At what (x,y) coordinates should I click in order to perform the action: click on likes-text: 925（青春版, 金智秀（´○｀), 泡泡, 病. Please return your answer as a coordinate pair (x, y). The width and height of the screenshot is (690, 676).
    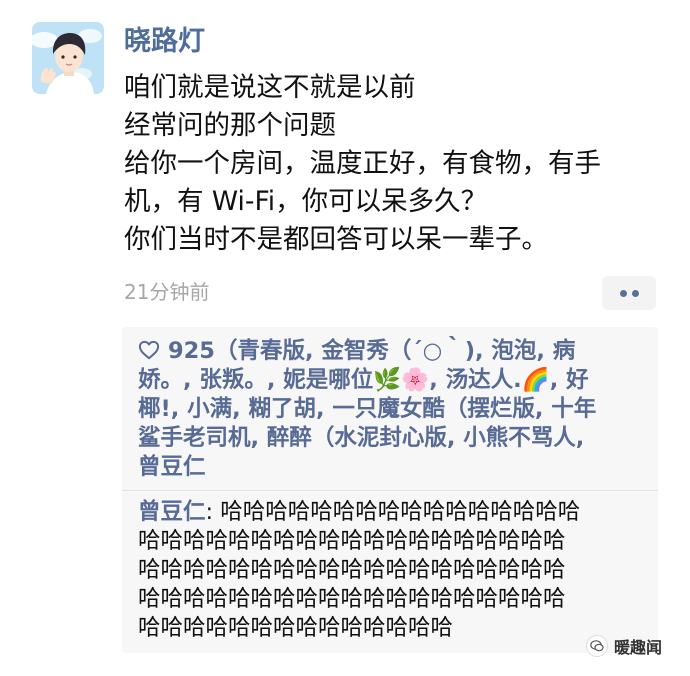
    Looking at the image, I should click on (371, 351).